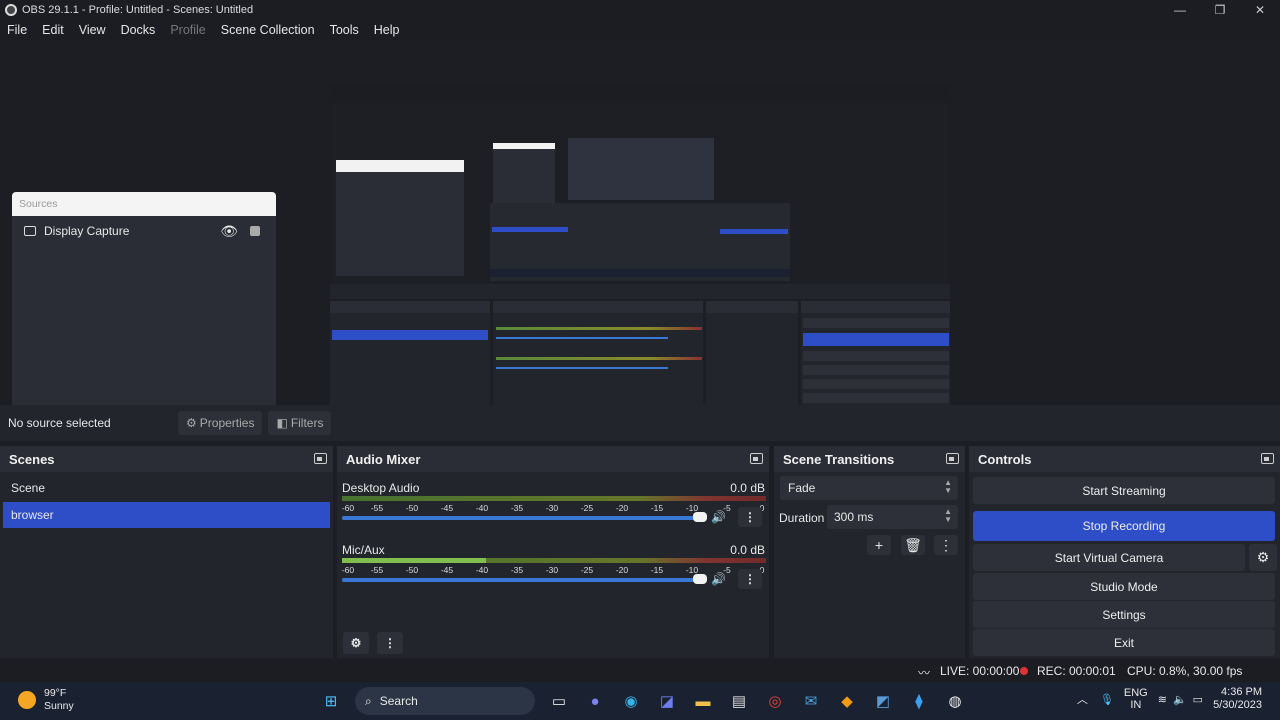  What do you see at coordinates (919, 701) in the screenshot?
I see `vscode-icon: ⧫` at bounding box center [919, 701].